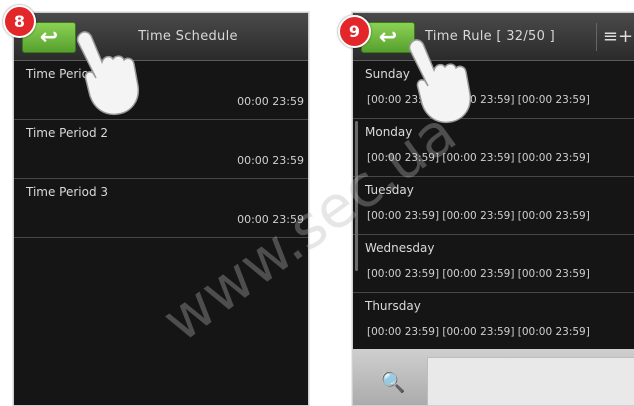 This screenshot has width=634, height=406. I want to click on weekday-label: Thursday, so click(393, 306).